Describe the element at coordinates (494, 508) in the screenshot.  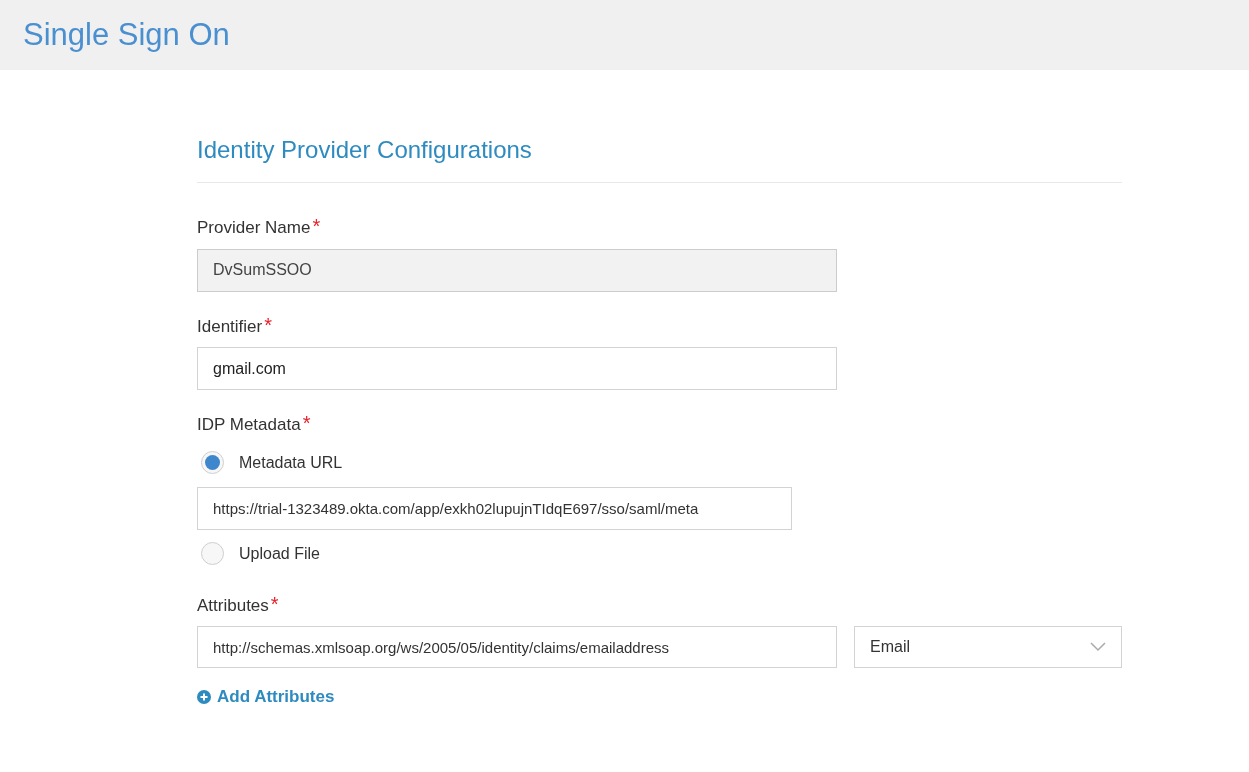
I see `url-field: https://trial-1323489.okta.com/app/exkh02lupujnTIdqE697/sso/saml/meta` at that location.